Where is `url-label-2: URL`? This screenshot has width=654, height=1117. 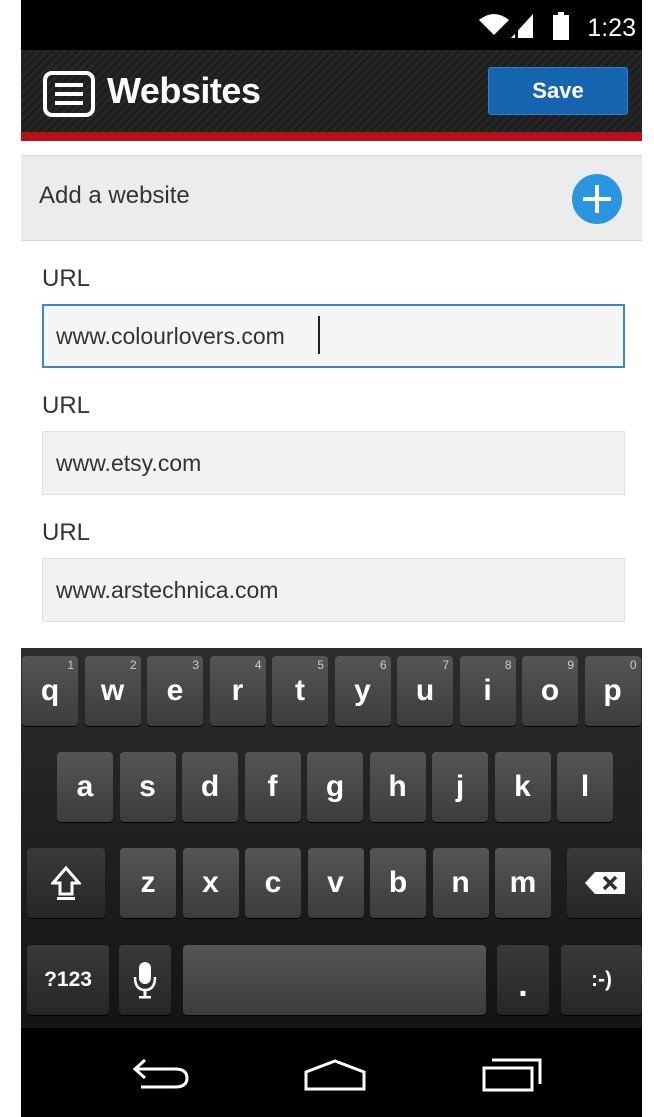
url-label-2: URL is located at coordinates (66, 405).